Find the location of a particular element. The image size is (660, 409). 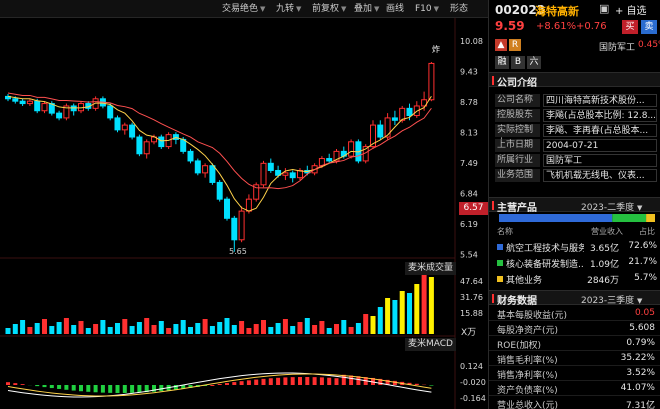

volume-axis-label: 47.64 is located at coordinates (471, 281).